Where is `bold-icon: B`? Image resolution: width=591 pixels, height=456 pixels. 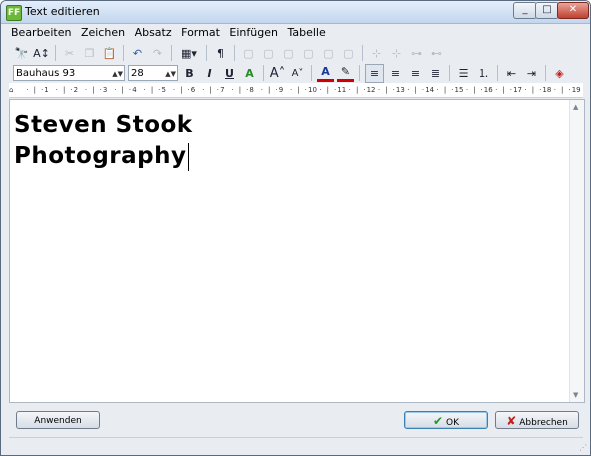
bold-icon: B is located at coordinates (189, 73).